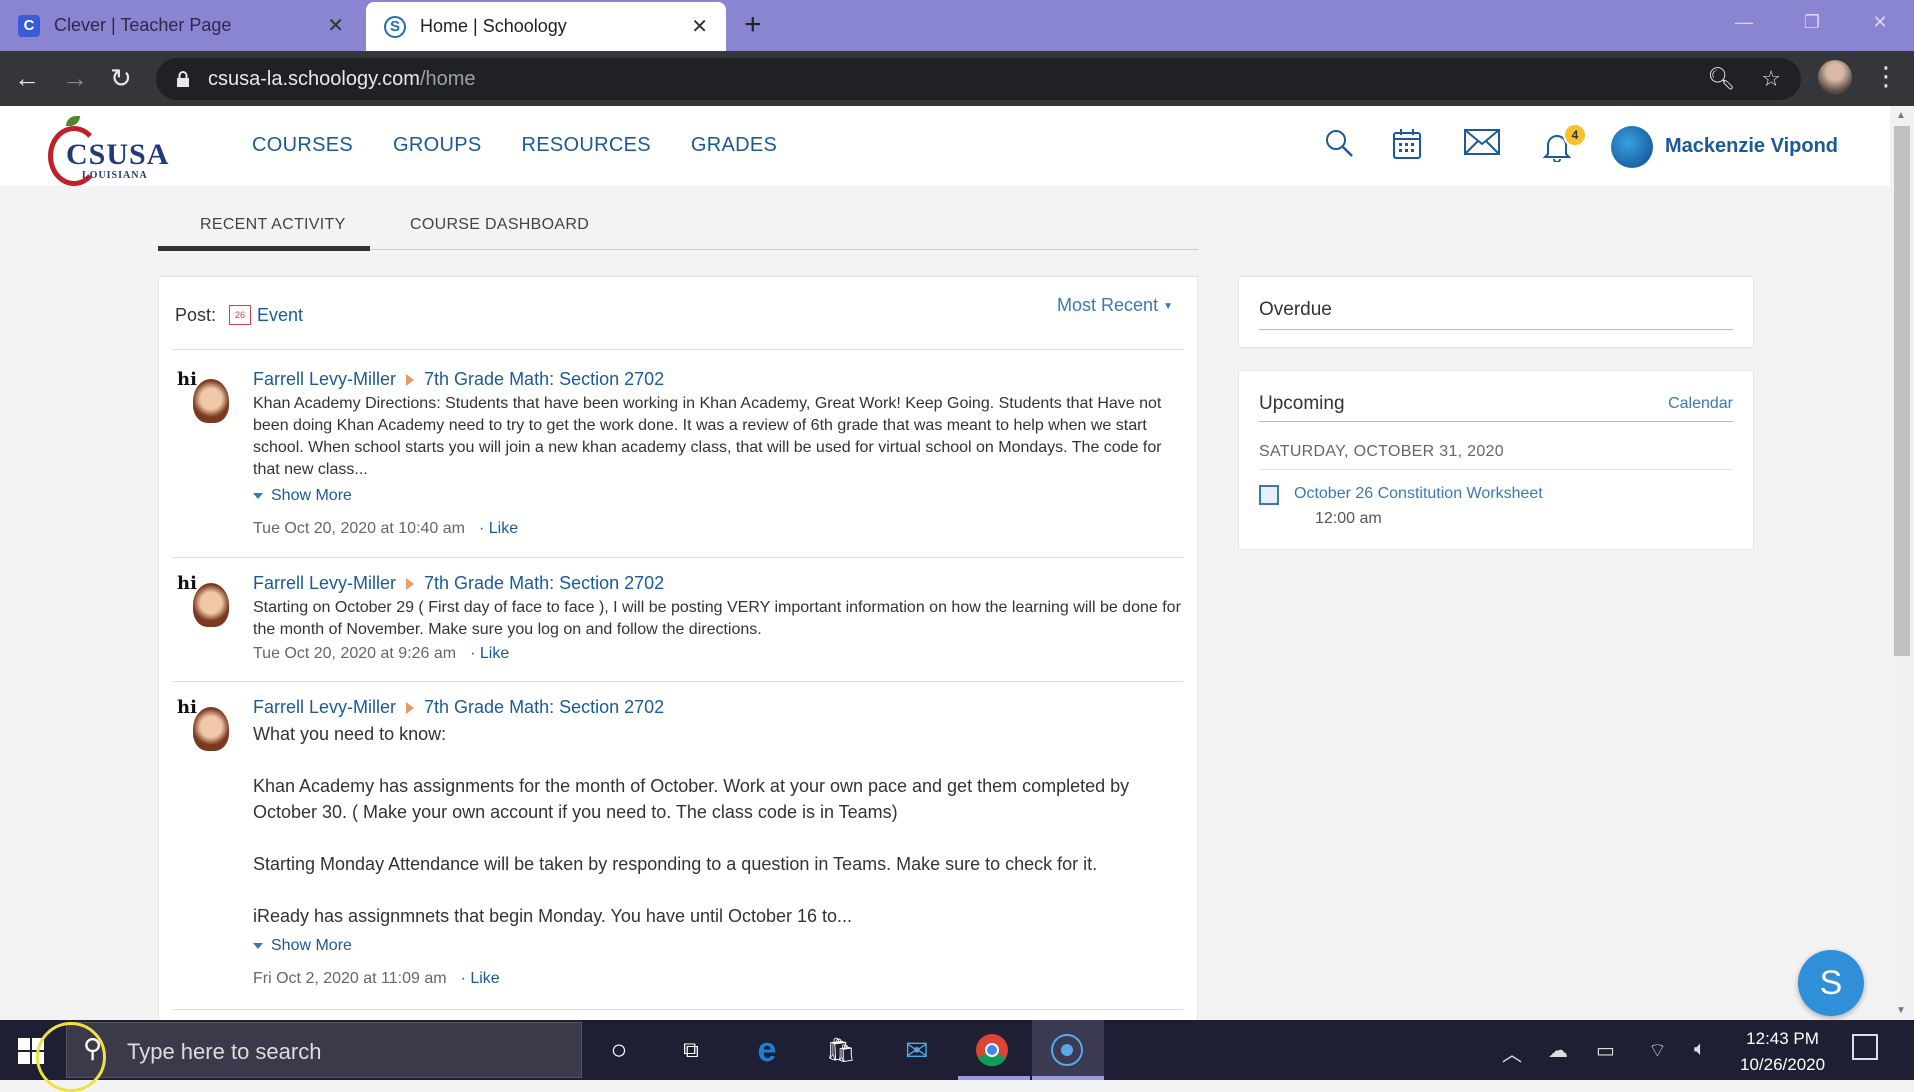 The height and width of the screenshot is (1092, 1914). I want to click on page-scrollbar: ▲ ▼, so click(1902, 563).